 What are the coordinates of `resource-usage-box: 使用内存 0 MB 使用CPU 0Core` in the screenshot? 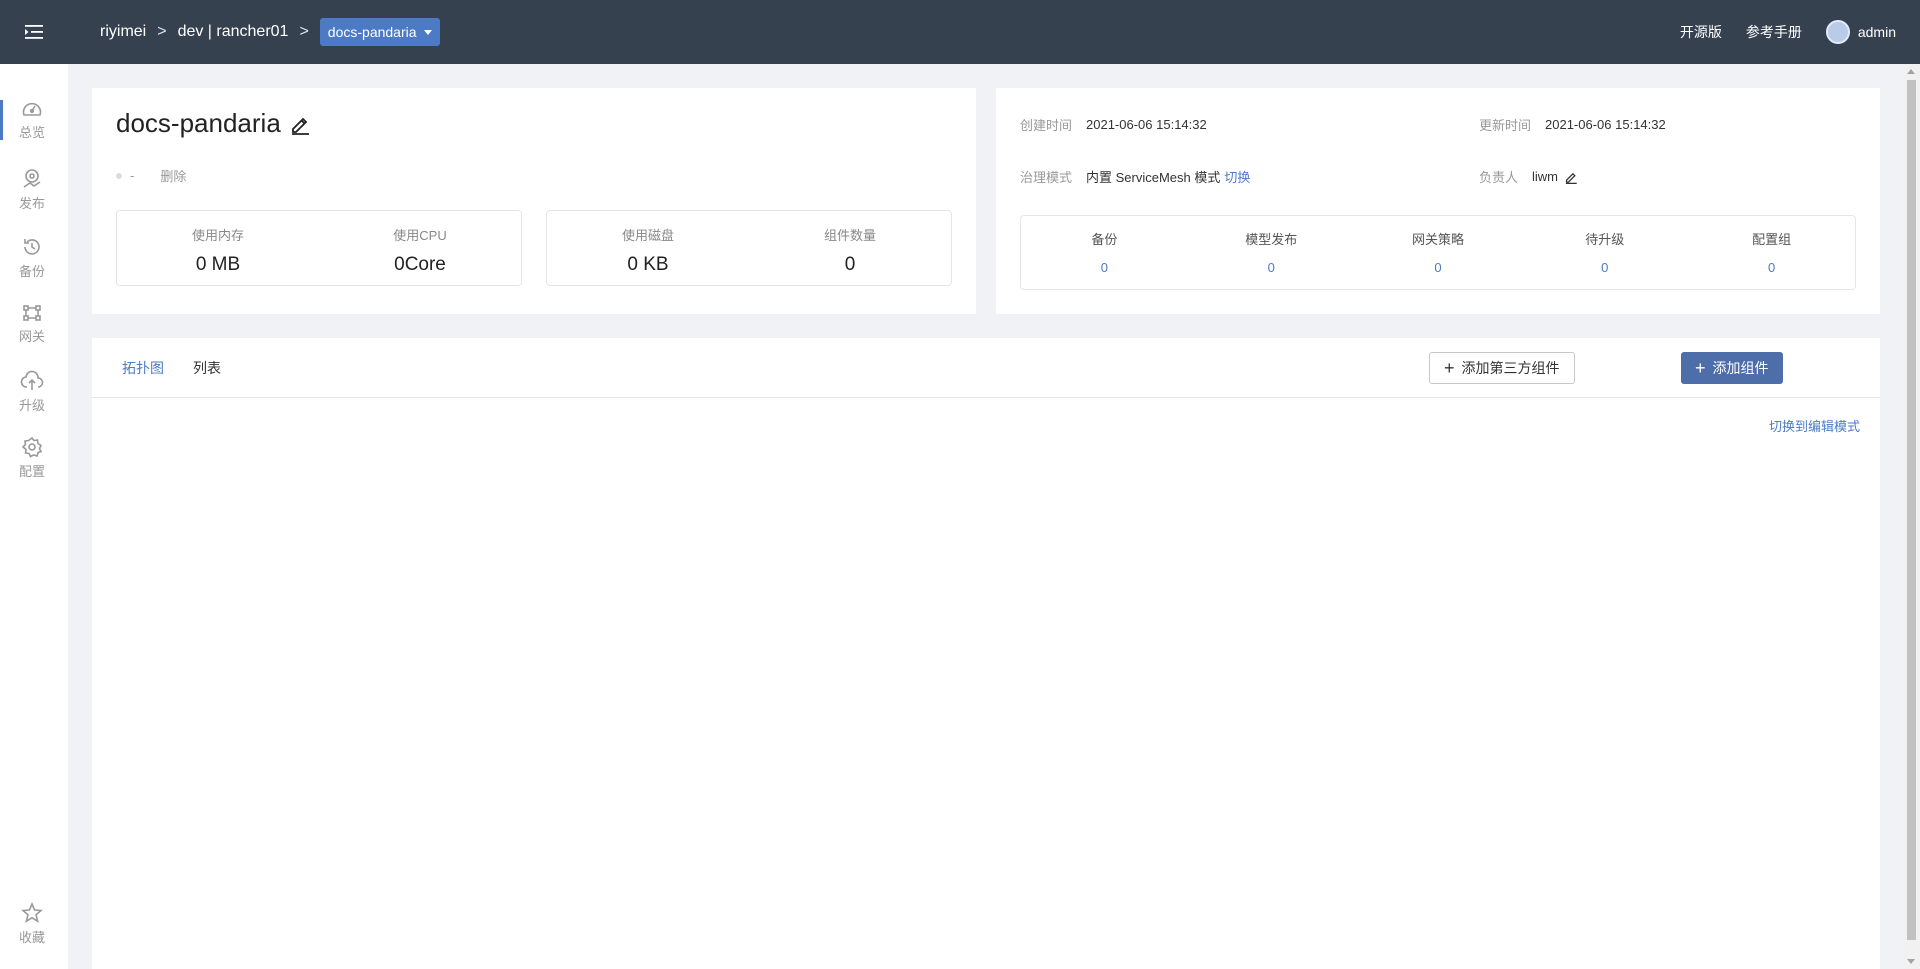 It's located at (319, 248).